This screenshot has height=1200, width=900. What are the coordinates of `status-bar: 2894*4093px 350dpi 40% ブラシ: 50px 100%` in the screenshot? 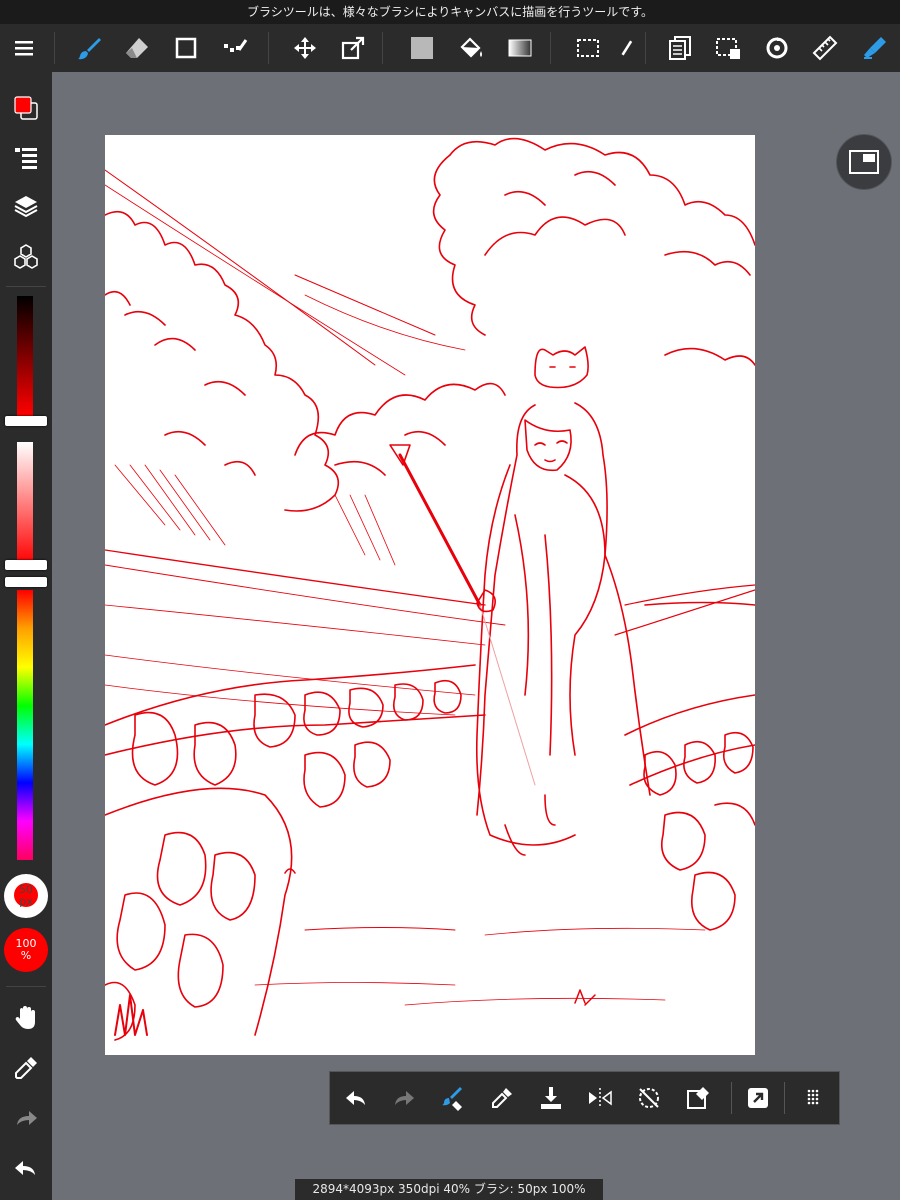 It's located at (449, 1189).